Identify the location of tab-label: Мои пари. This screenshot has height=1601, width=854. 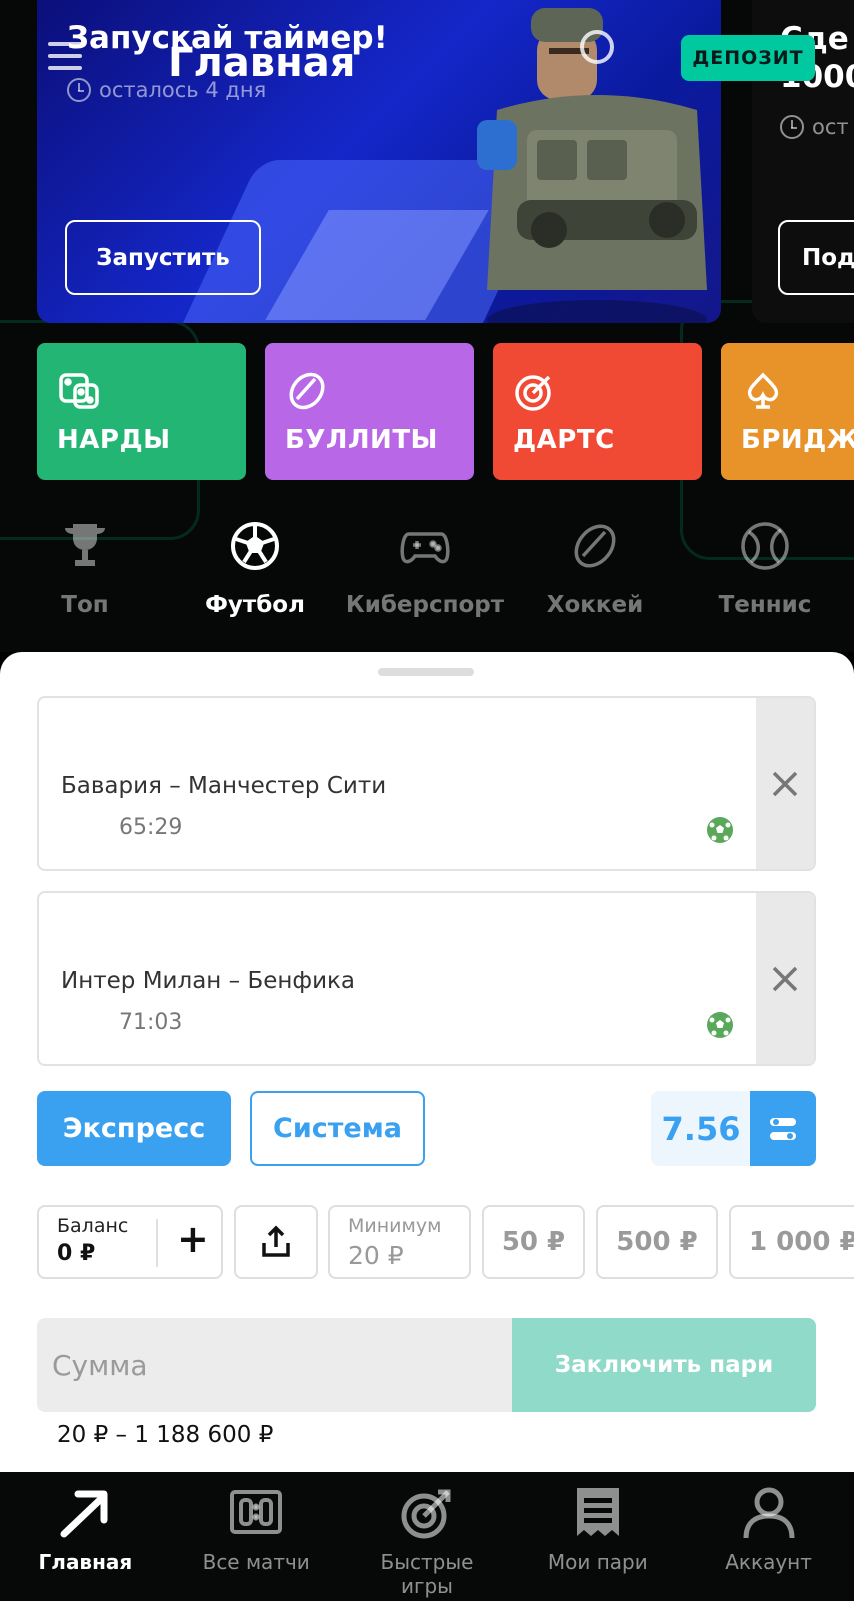
(597, 1562).